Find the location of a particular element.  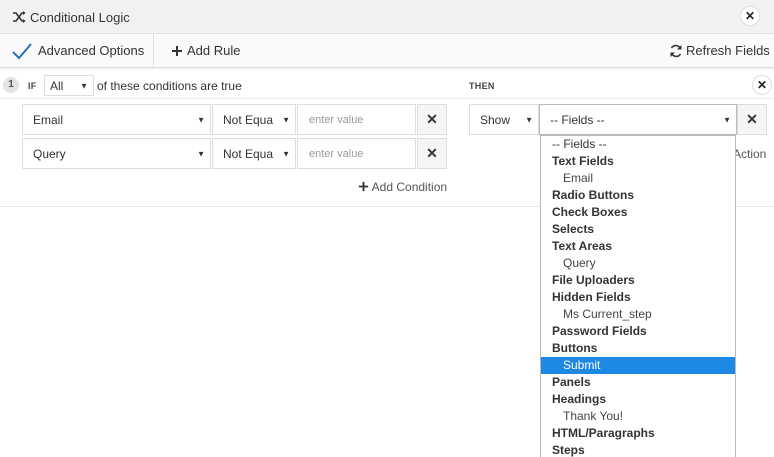

action-field-select: -- Fields -- ▼ is located at coordinates (638, 119).